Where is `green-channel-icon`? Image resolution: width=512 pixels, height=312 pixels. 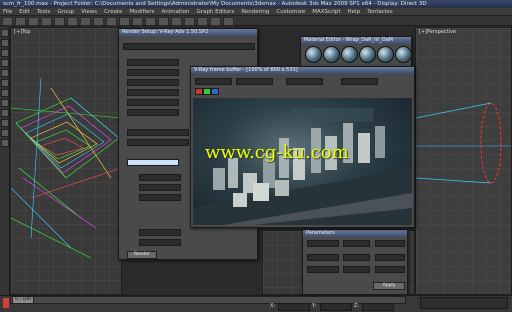
green-channel-icon is located at coordinates (207, 91).